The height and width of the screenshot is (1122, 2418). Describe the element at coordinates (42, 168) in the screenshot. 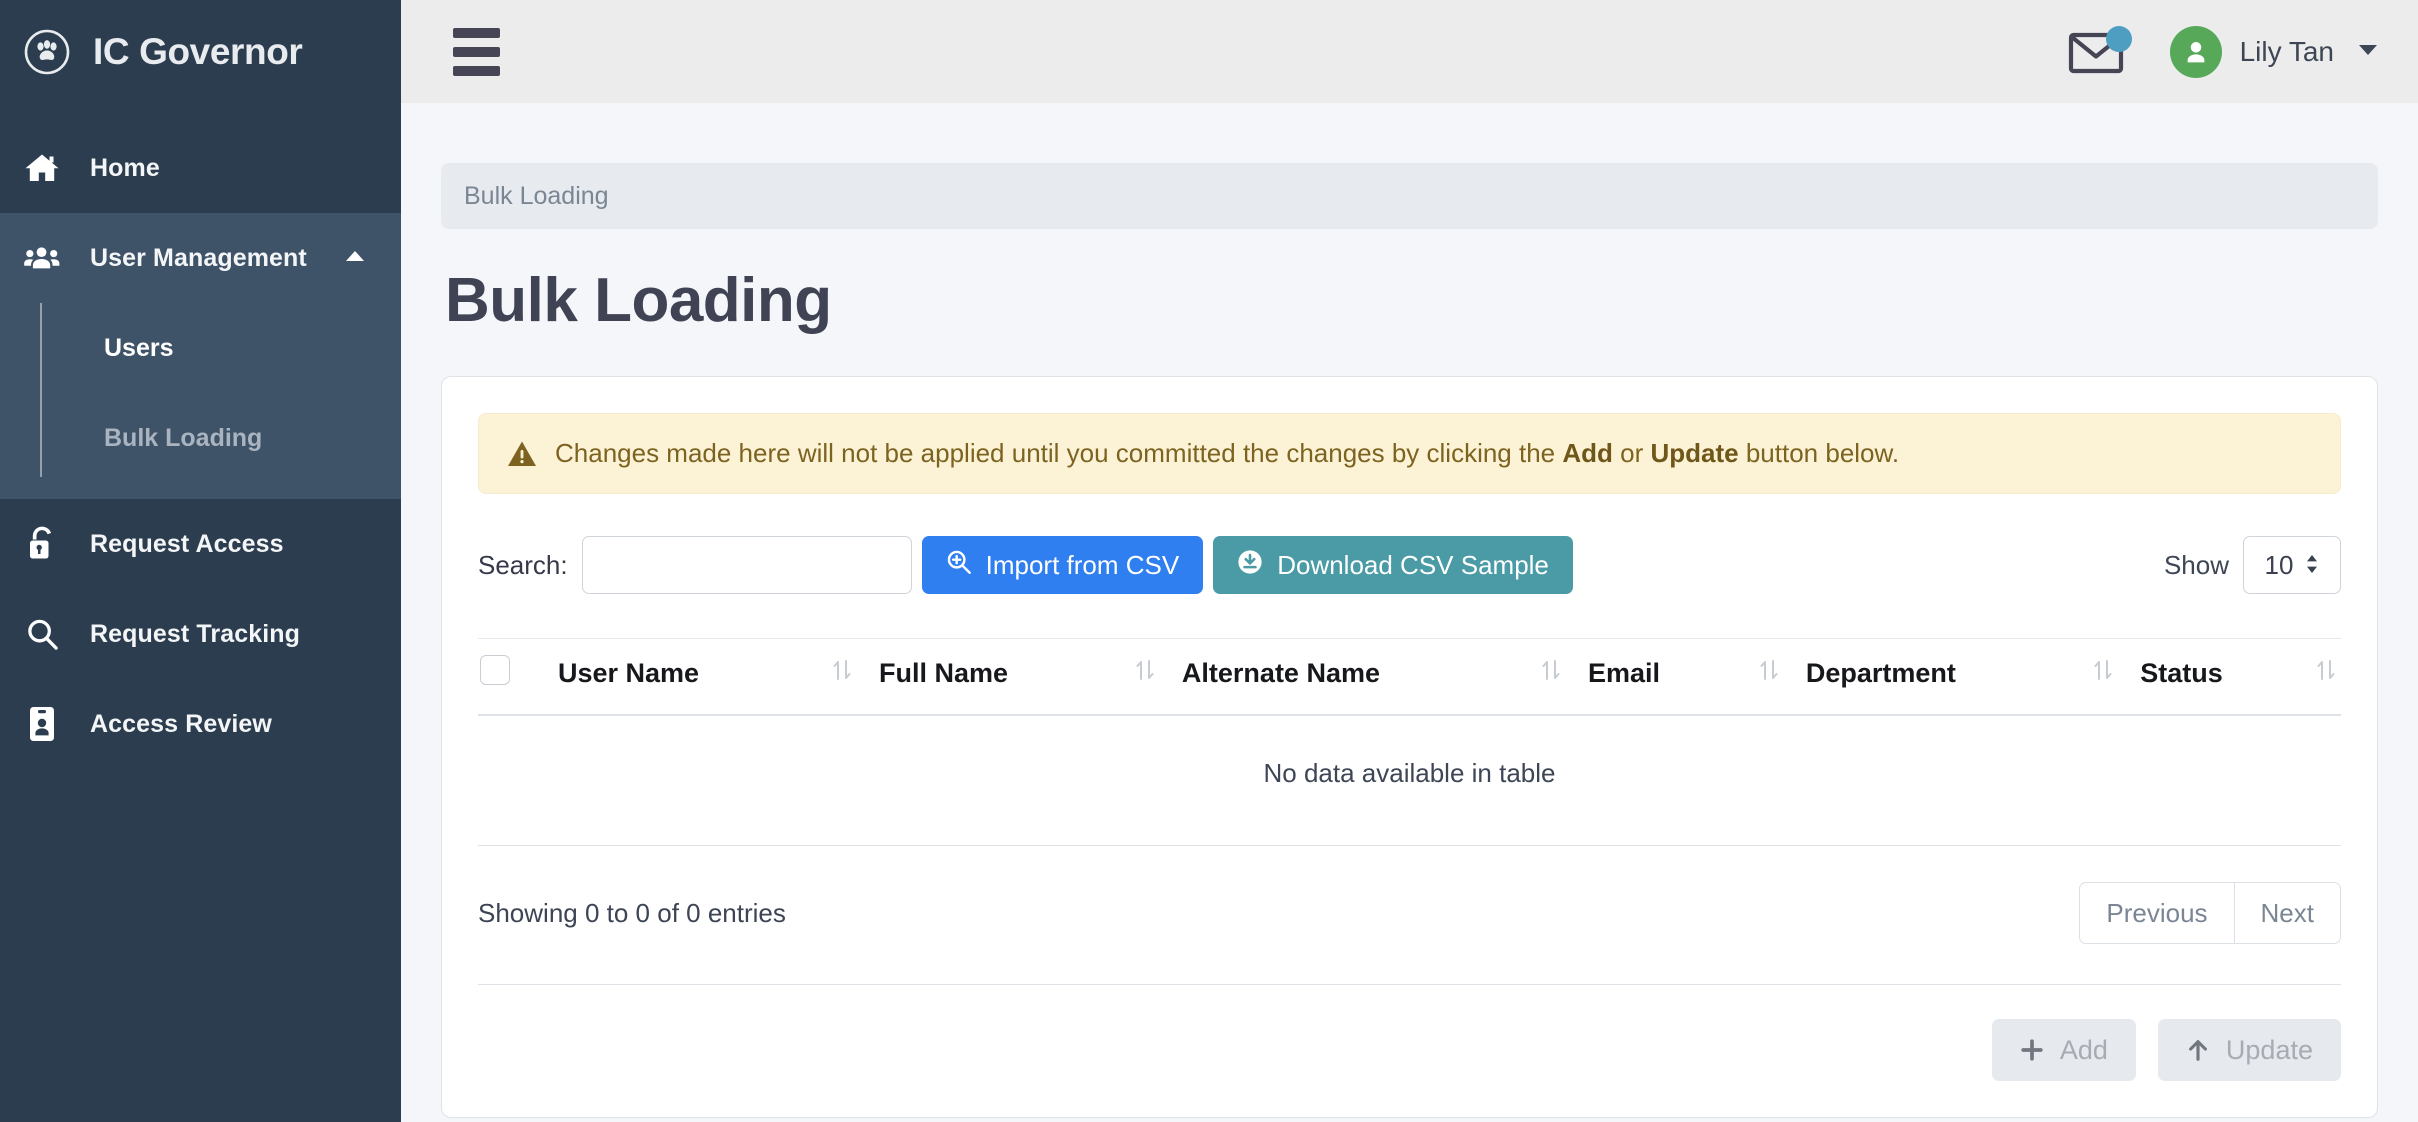

I see `home-icon` at that location.